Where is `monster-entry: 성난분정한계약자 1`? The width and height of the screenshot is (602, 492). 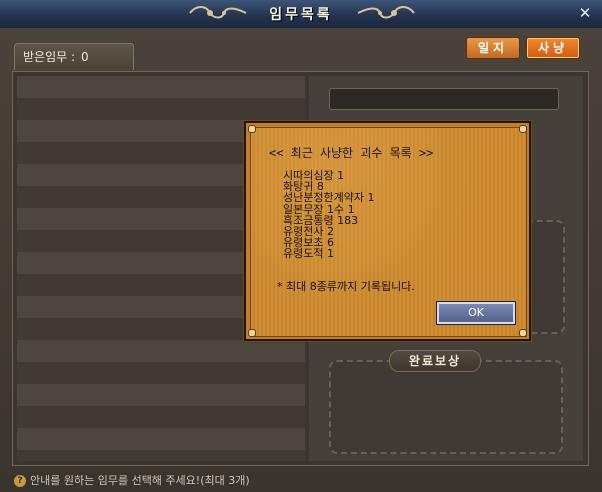
monster-entry: 성난분정한계약자 1 is located at coordinates (329, 198).